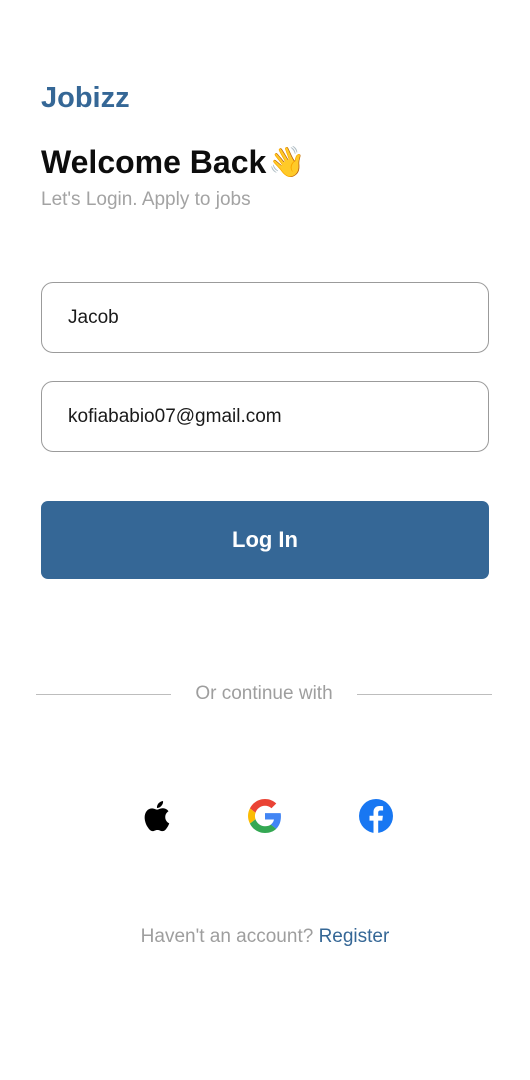 The width and height of the screenshot is (530, 1080). I want to click on name-input, so click(265, 317).